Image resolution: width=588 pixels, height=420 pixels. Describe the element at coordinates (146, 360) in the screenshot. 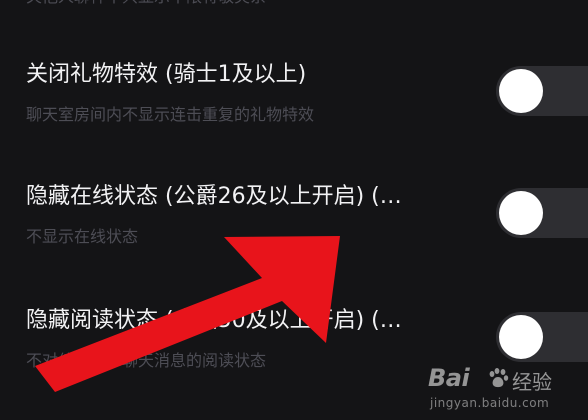

I see `setting-description: 不对他人显示聊天消息的阅读状态` at that location.